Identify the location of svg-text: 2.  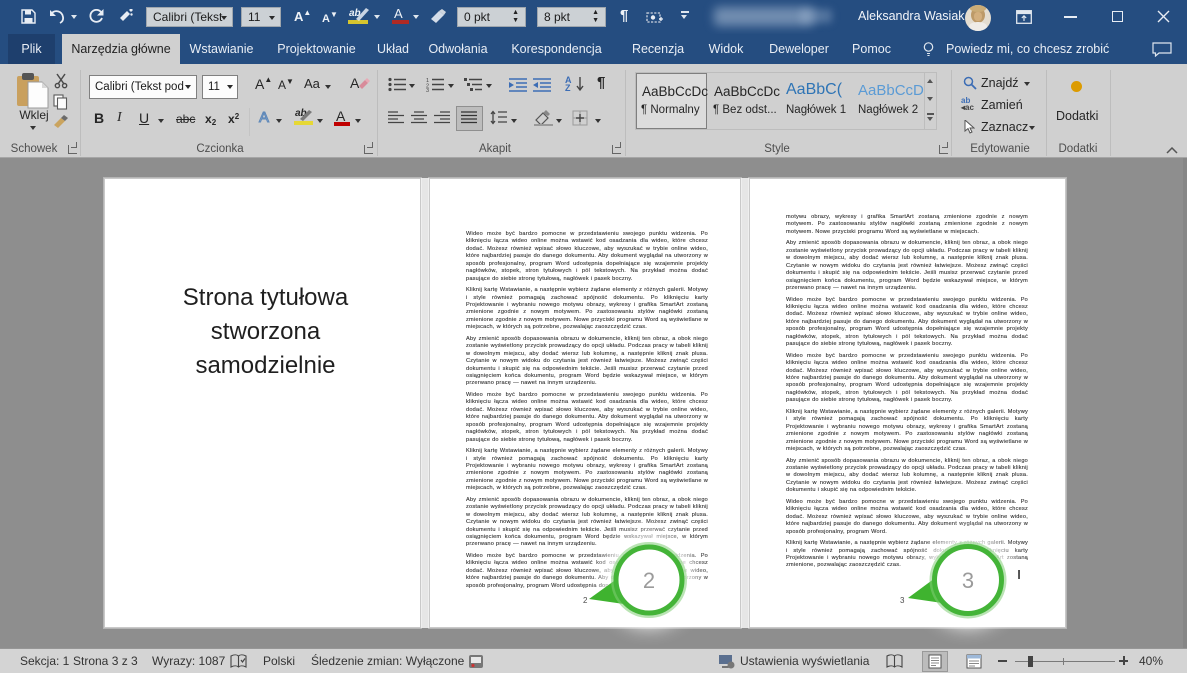
(649, 580).